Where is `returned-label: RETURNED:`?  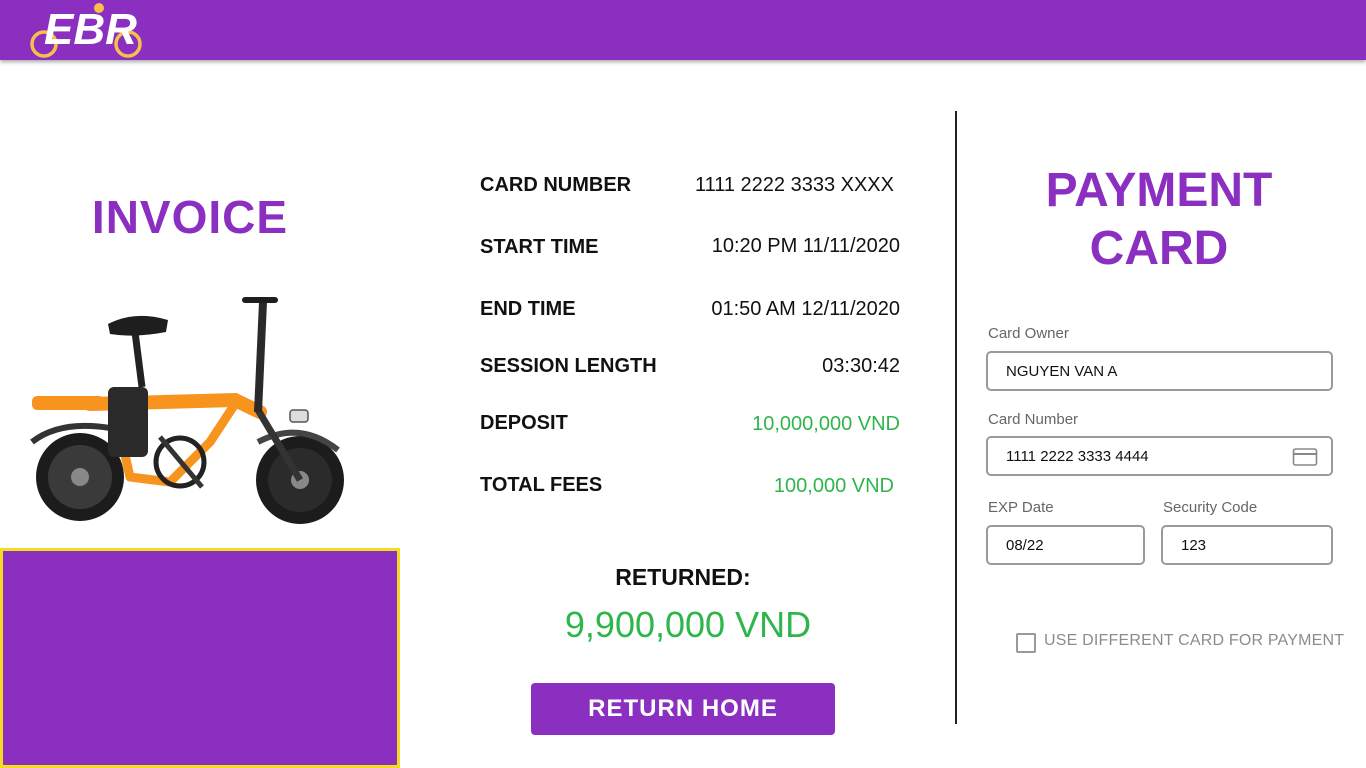 returned-label: RETURNED: is located at coordinates (683, 577).